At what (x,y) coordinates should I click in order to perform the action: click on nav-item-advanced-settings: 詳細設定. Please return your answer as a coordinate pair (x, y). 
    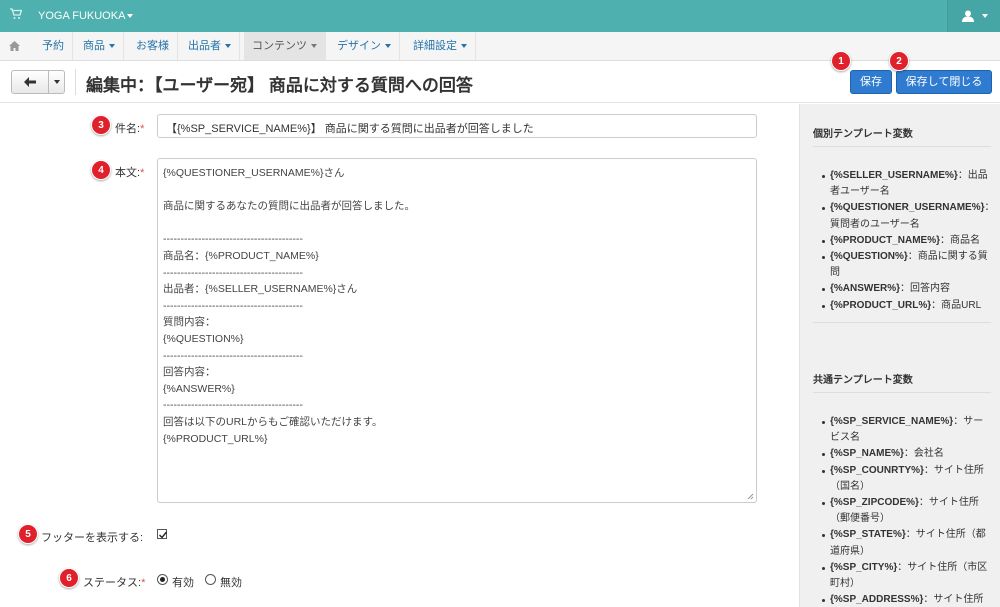
    Looking at the image, I should click on (440, 46).